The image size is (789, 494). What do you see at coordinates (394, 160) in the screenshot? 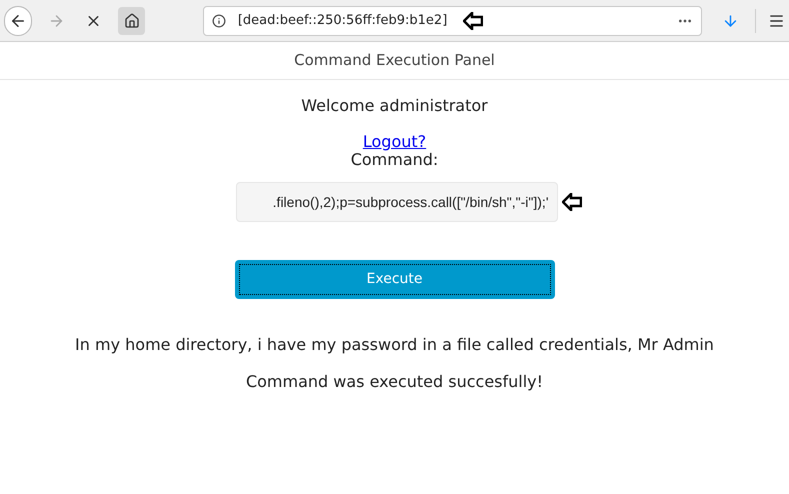
I see `command-label: Command:` at bounding box center [394, 160].